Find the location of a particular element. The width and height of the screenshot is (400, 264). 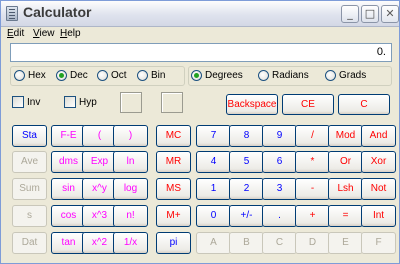

subtract-button: - is located at coordinates (312, 189).